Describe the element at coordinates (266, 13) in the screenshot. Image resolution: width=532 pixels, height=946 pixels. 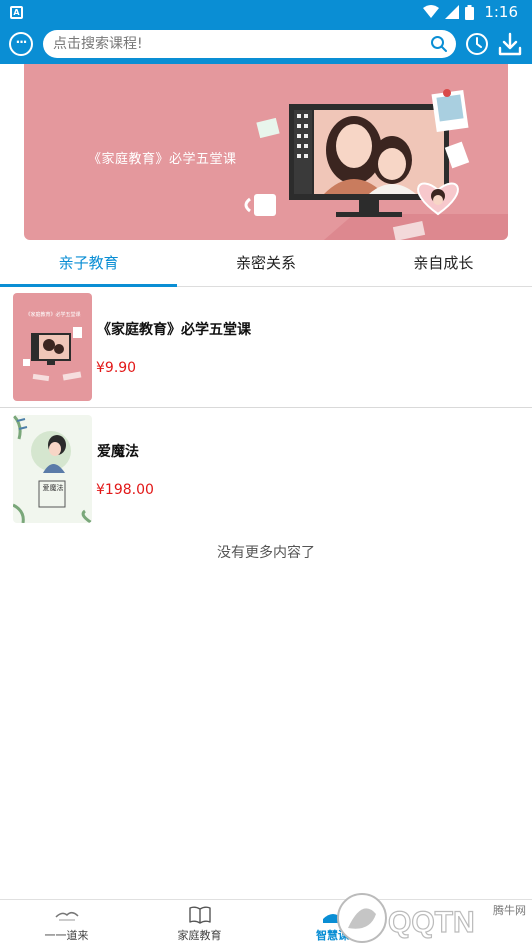
I see `status-bar: A 1:16` at that location.